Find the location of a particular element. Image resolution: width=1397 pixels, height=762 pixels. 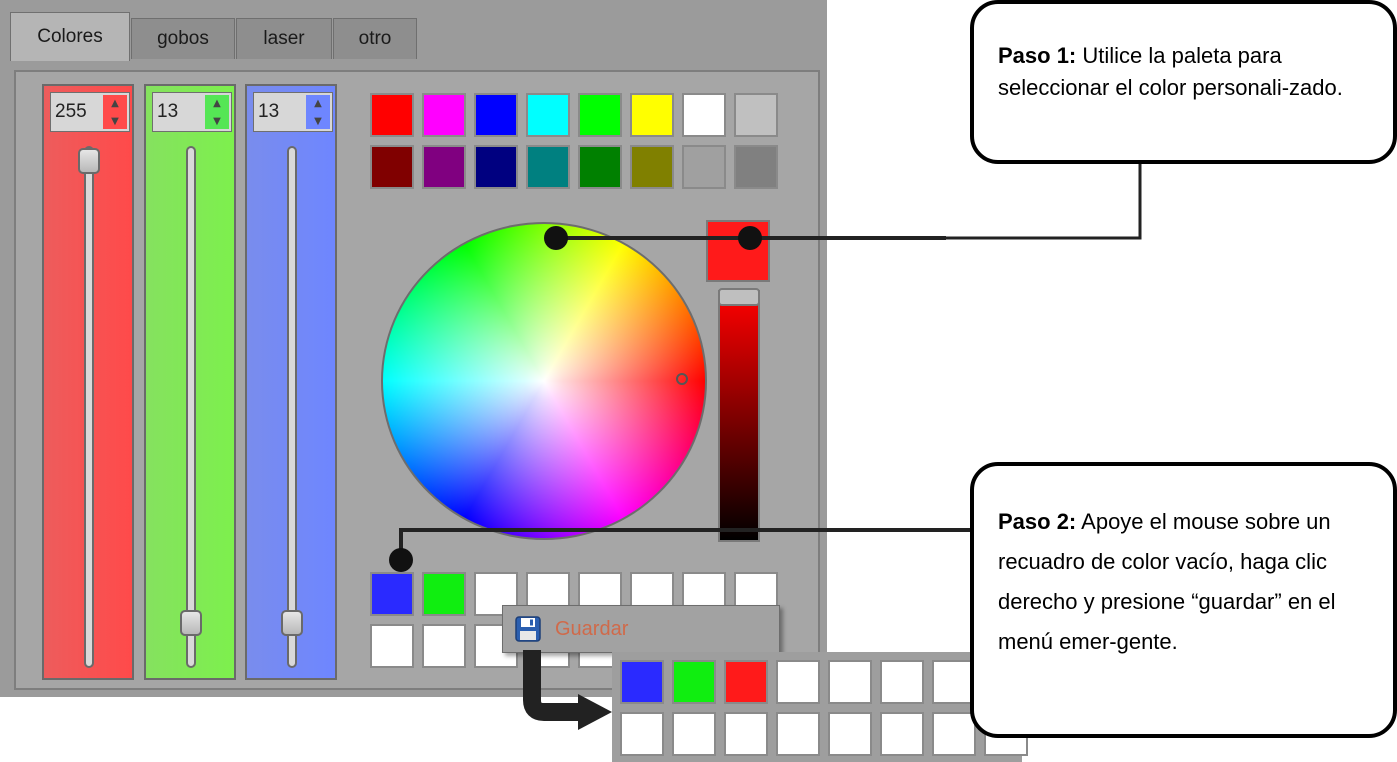

step2-title: Paso 2: is located at coordinates (1037, 521).